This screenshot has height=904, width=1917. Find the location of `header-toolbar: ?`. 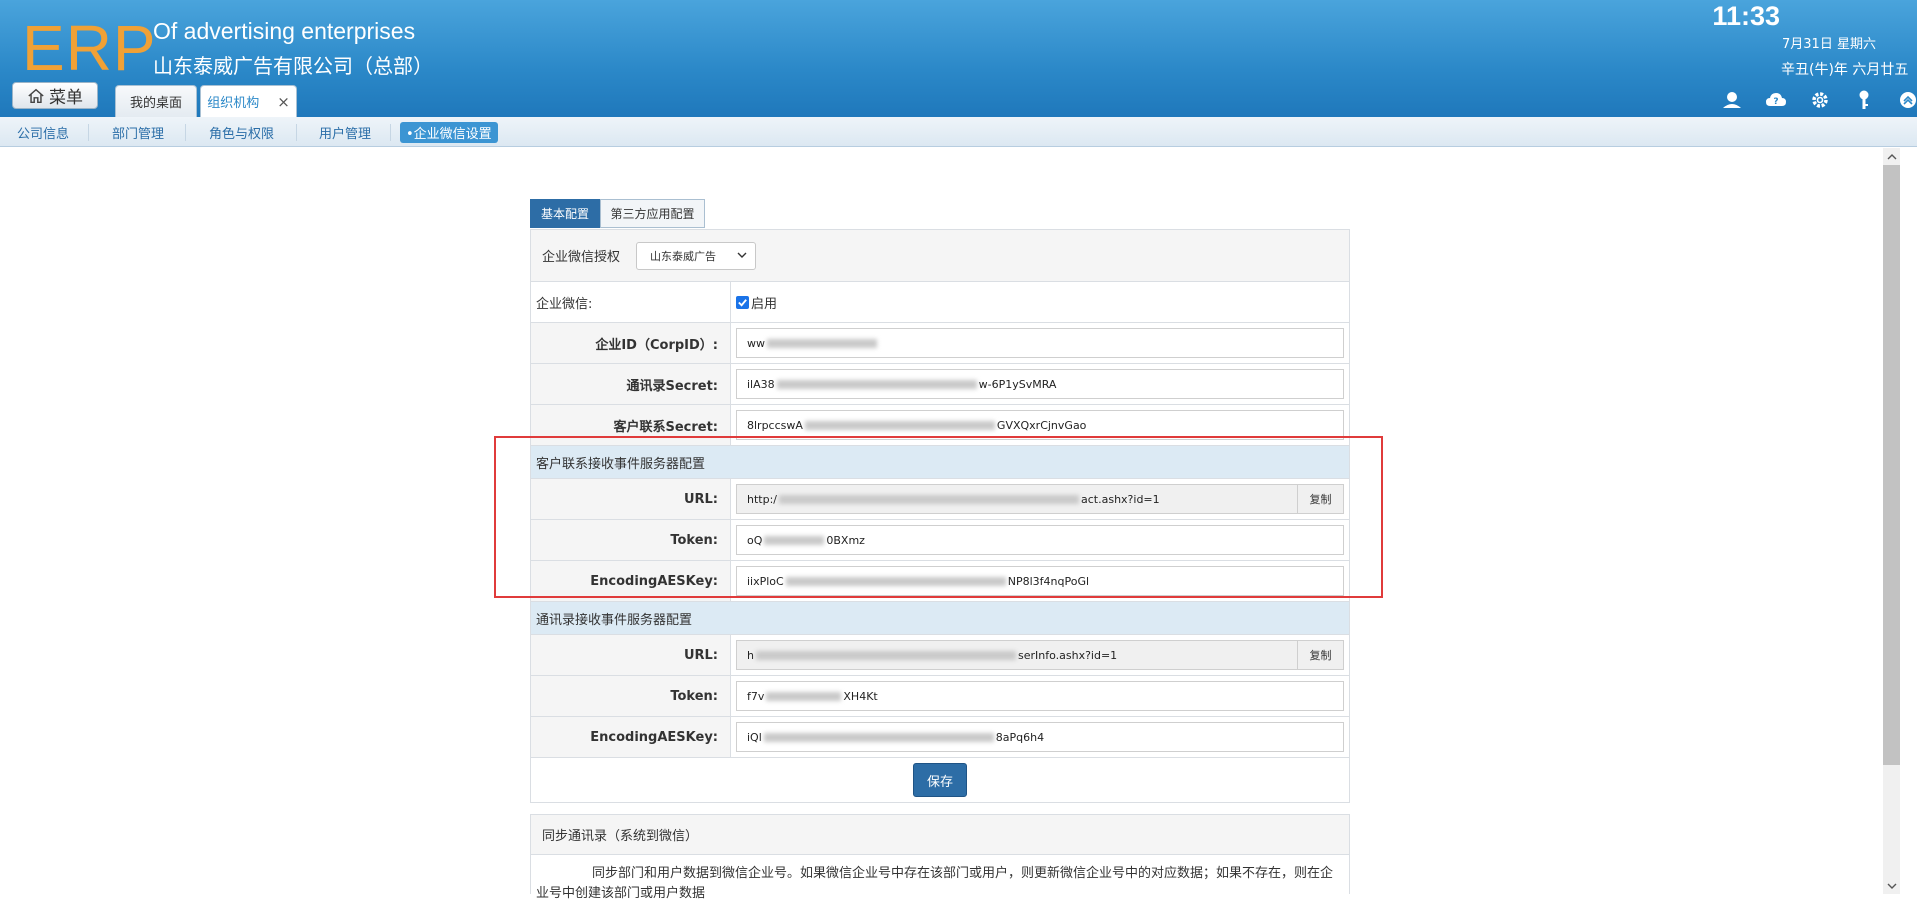

header-toolbar: ? is located at coordinates (1813, 100).